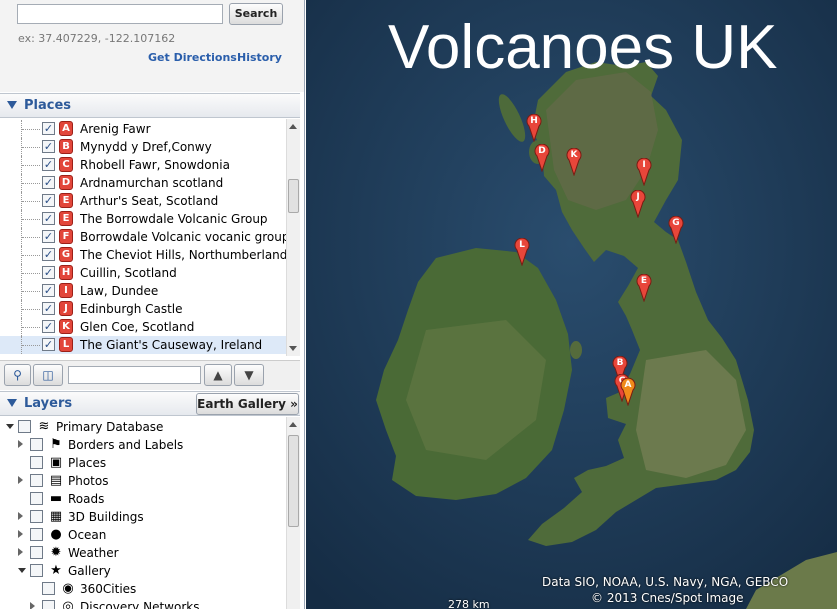 Image resolution: width=837 pixels, height=609 pixels. I want to click on map-pin-h: H, so click(534, 128).